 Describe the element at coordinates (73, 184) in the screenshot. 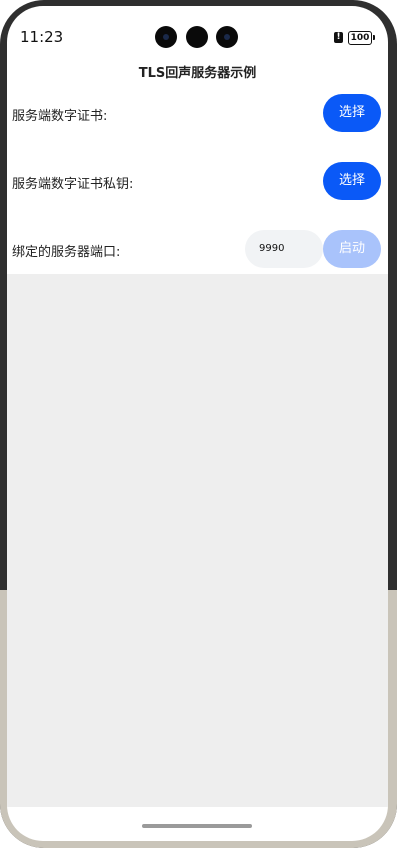

I see `server-key-label: 服务端数字证书私钥:` at that location.